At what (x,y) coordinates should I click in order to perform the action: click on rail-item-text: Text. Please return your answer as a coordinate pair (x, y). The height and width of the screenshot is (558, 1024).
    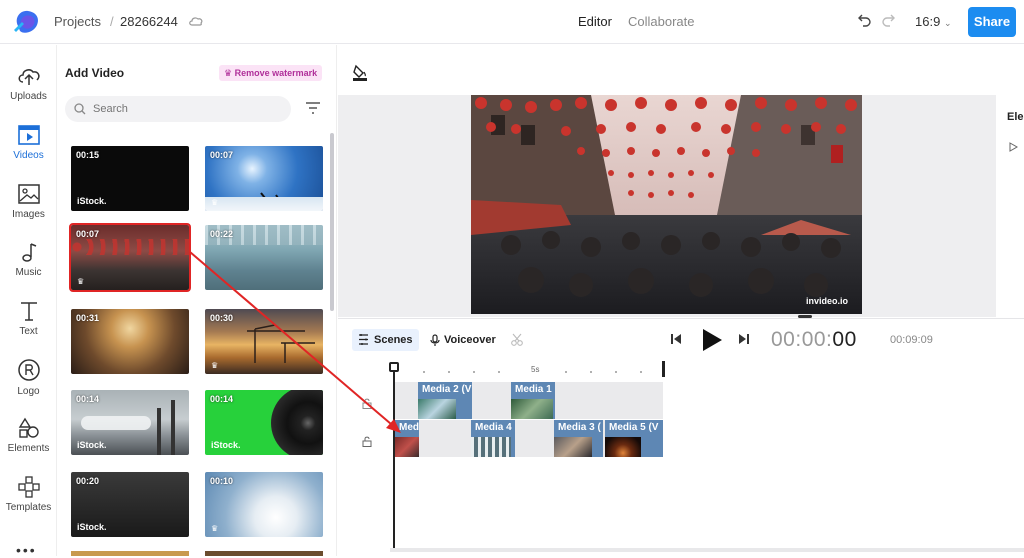
    Looking at the image, I should click on (28, 318).